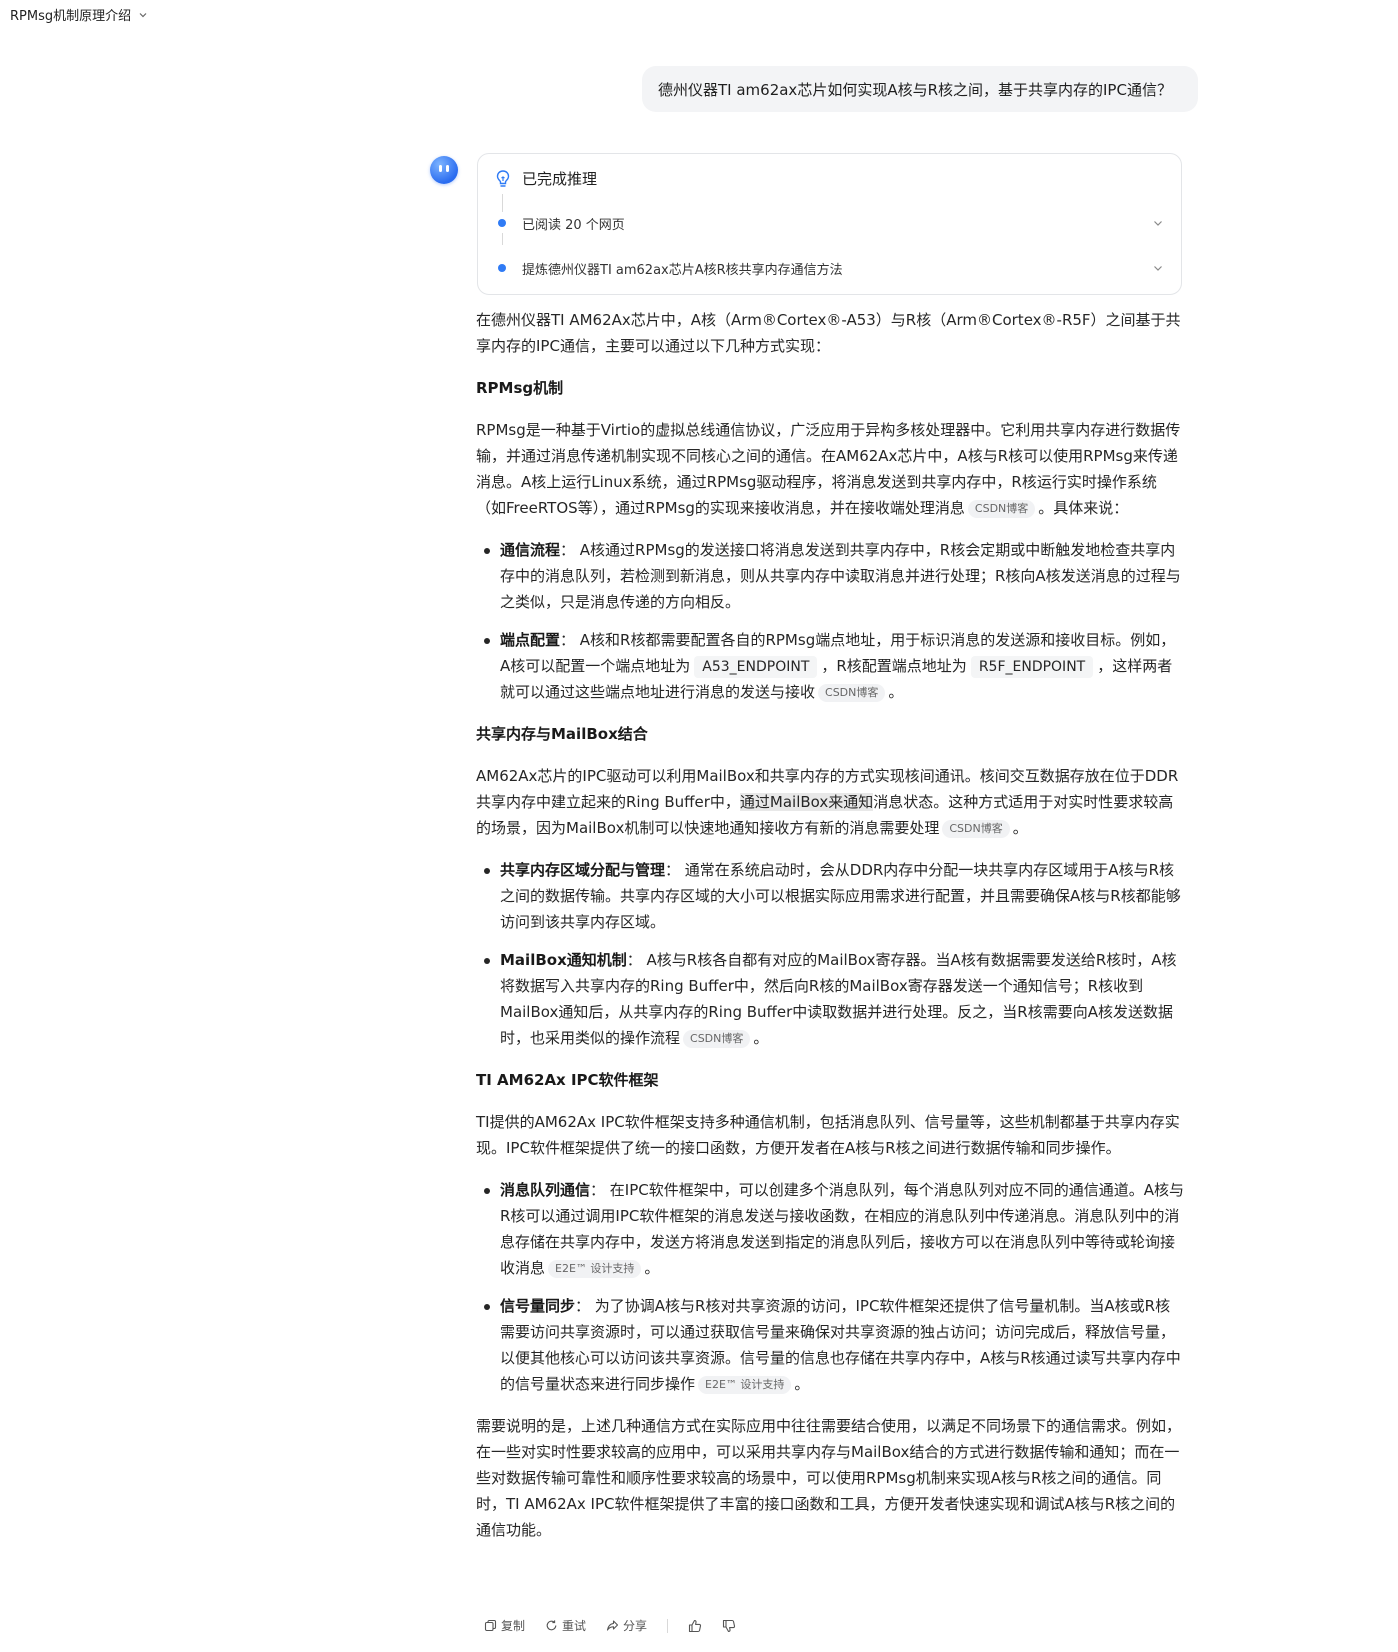 The width and height of the screenshot is (1398, 1652). Describe the element at coordinates (1032, 667) in the screenshot. I see `inline-code: R5F_ENDPOINT` at that location.